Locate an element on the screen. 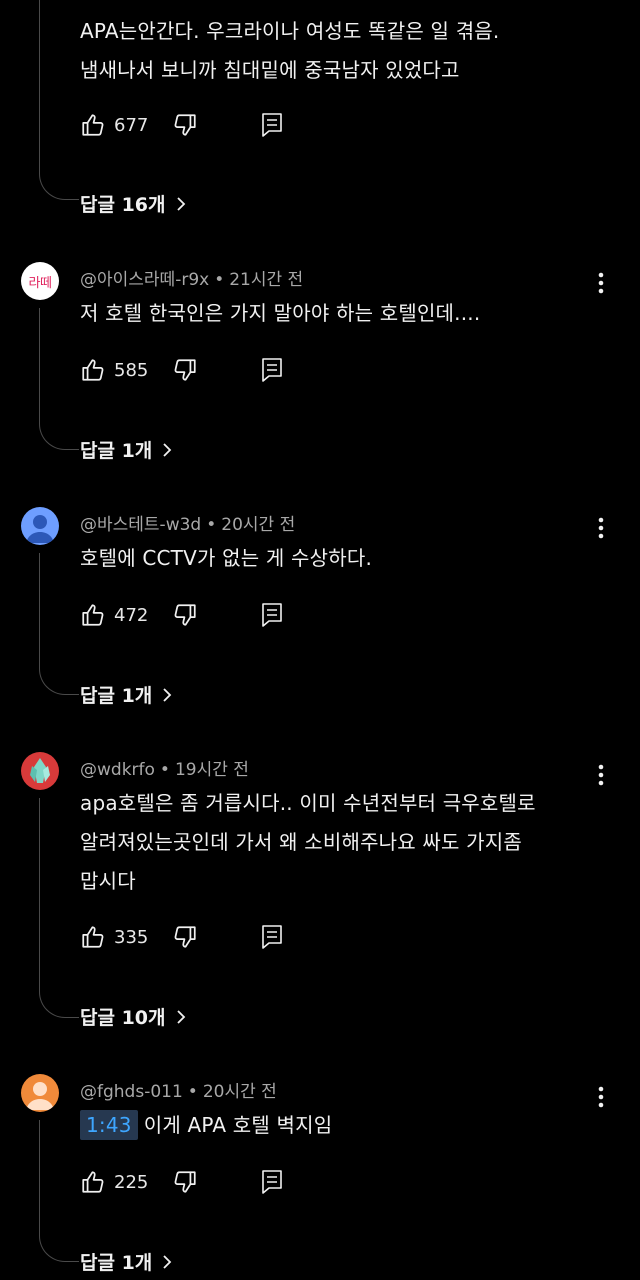 The height and width of the screenshot is (1280, 640). comment-line: 알려져있는곳인데 가서 왜 소비해주나요 싸도 가지좀 is located at coordinates (301, 842).